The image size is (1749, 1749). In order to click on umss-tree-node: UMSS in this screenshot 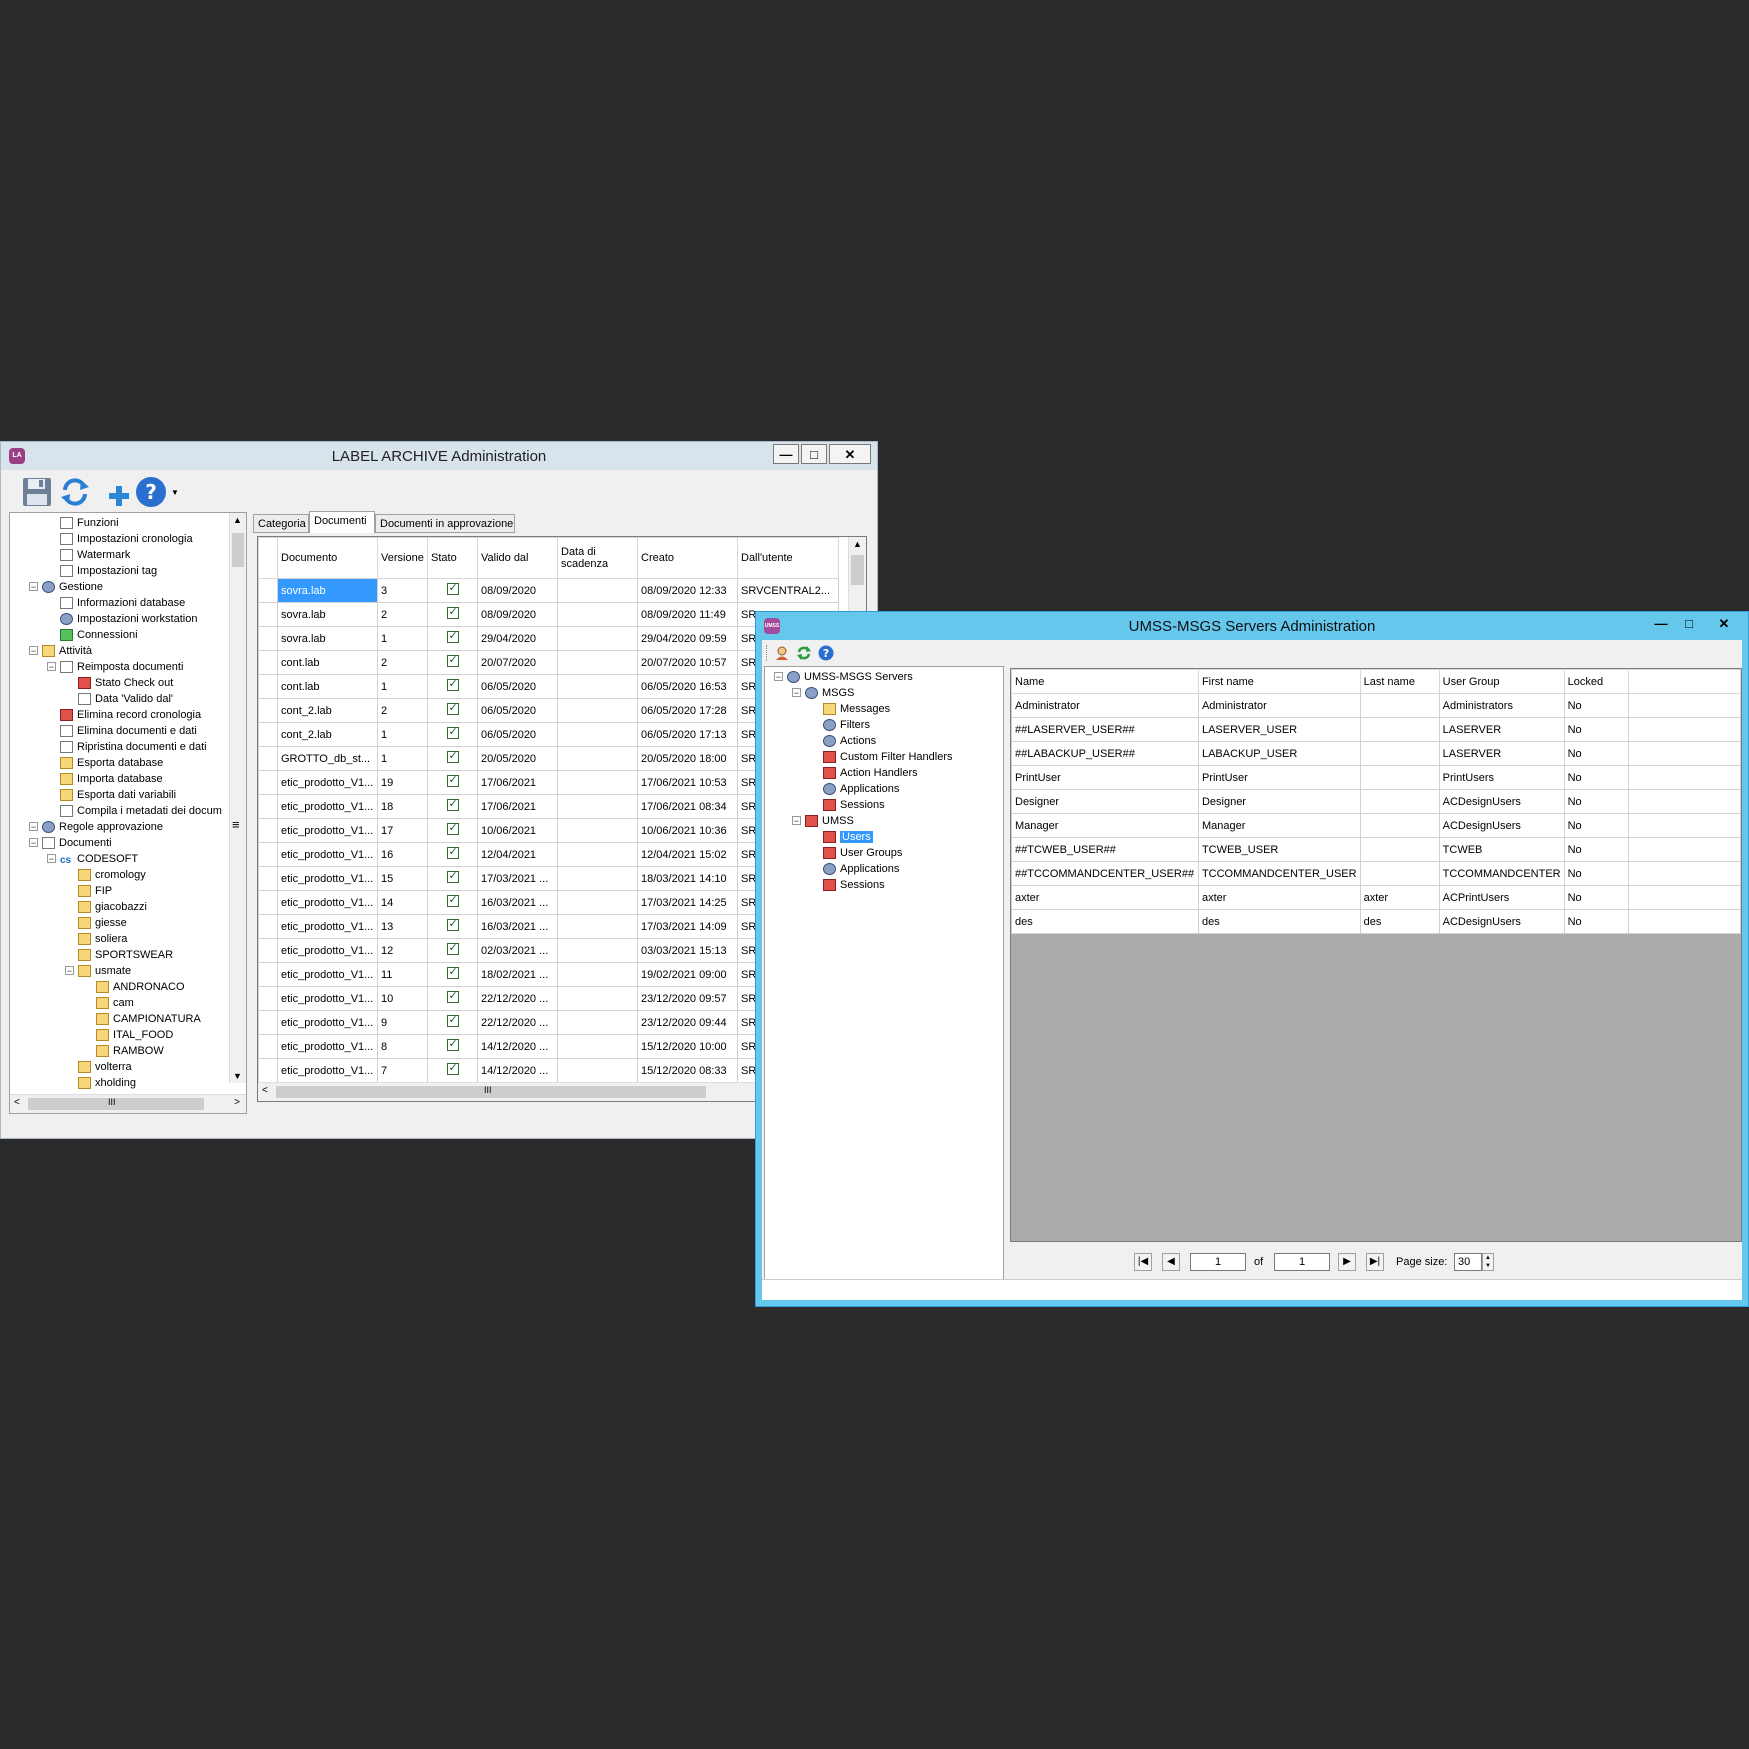, I will do `click(829, 821)`.